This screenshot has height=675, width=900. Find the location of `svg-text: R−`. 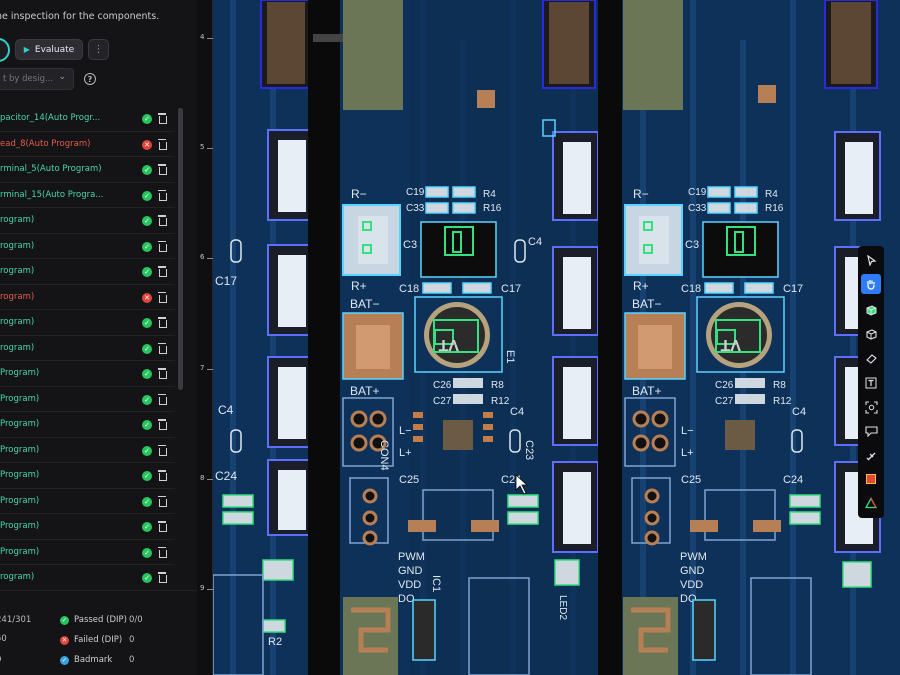

svg-text: R− is located at coordinates (641, 194).